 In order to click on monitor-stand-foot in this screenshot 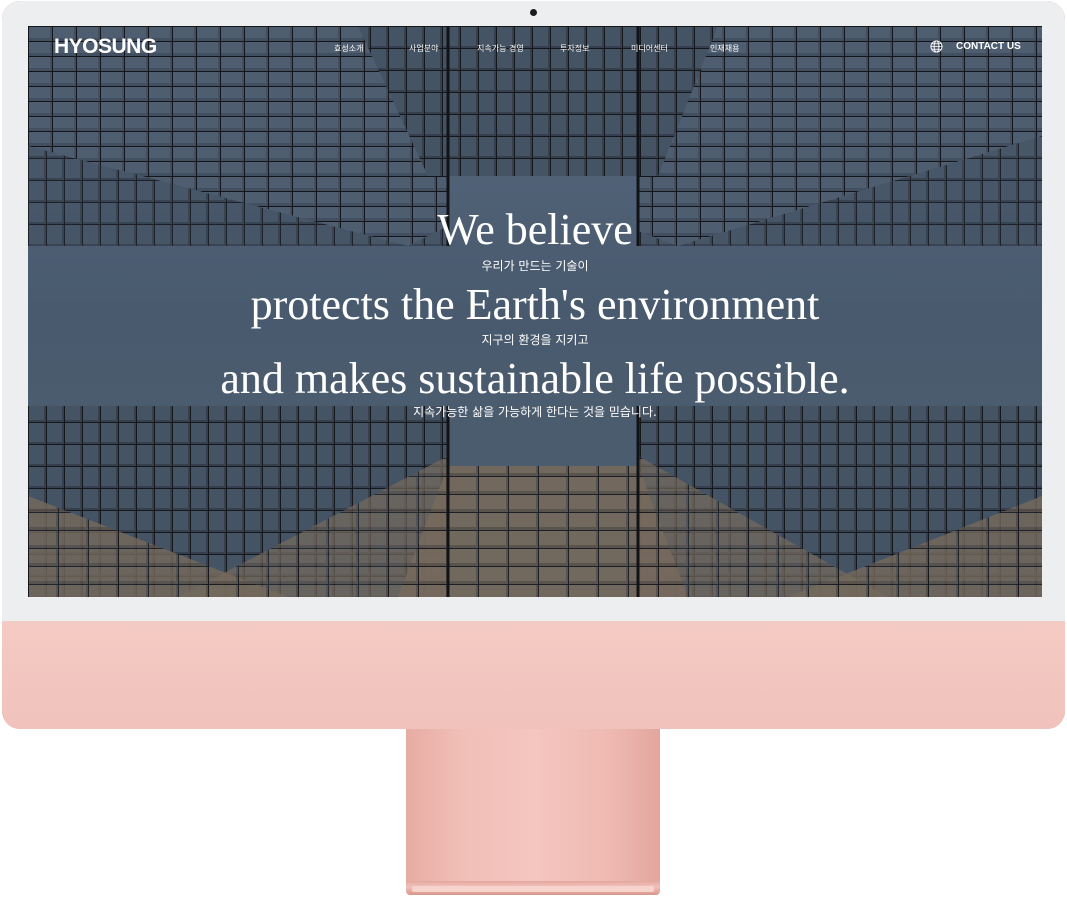, I will do `click(533, 889)`.